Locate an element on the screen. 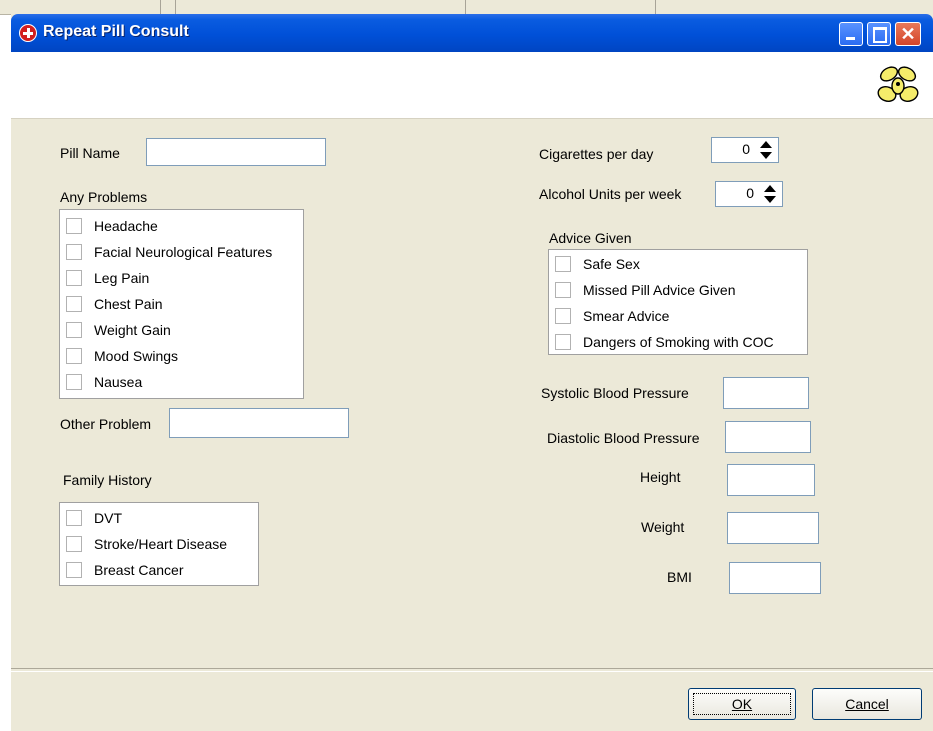 The height and width of the screenshot is (731, 933). minimize-icon is located at coordinates (850, 38).